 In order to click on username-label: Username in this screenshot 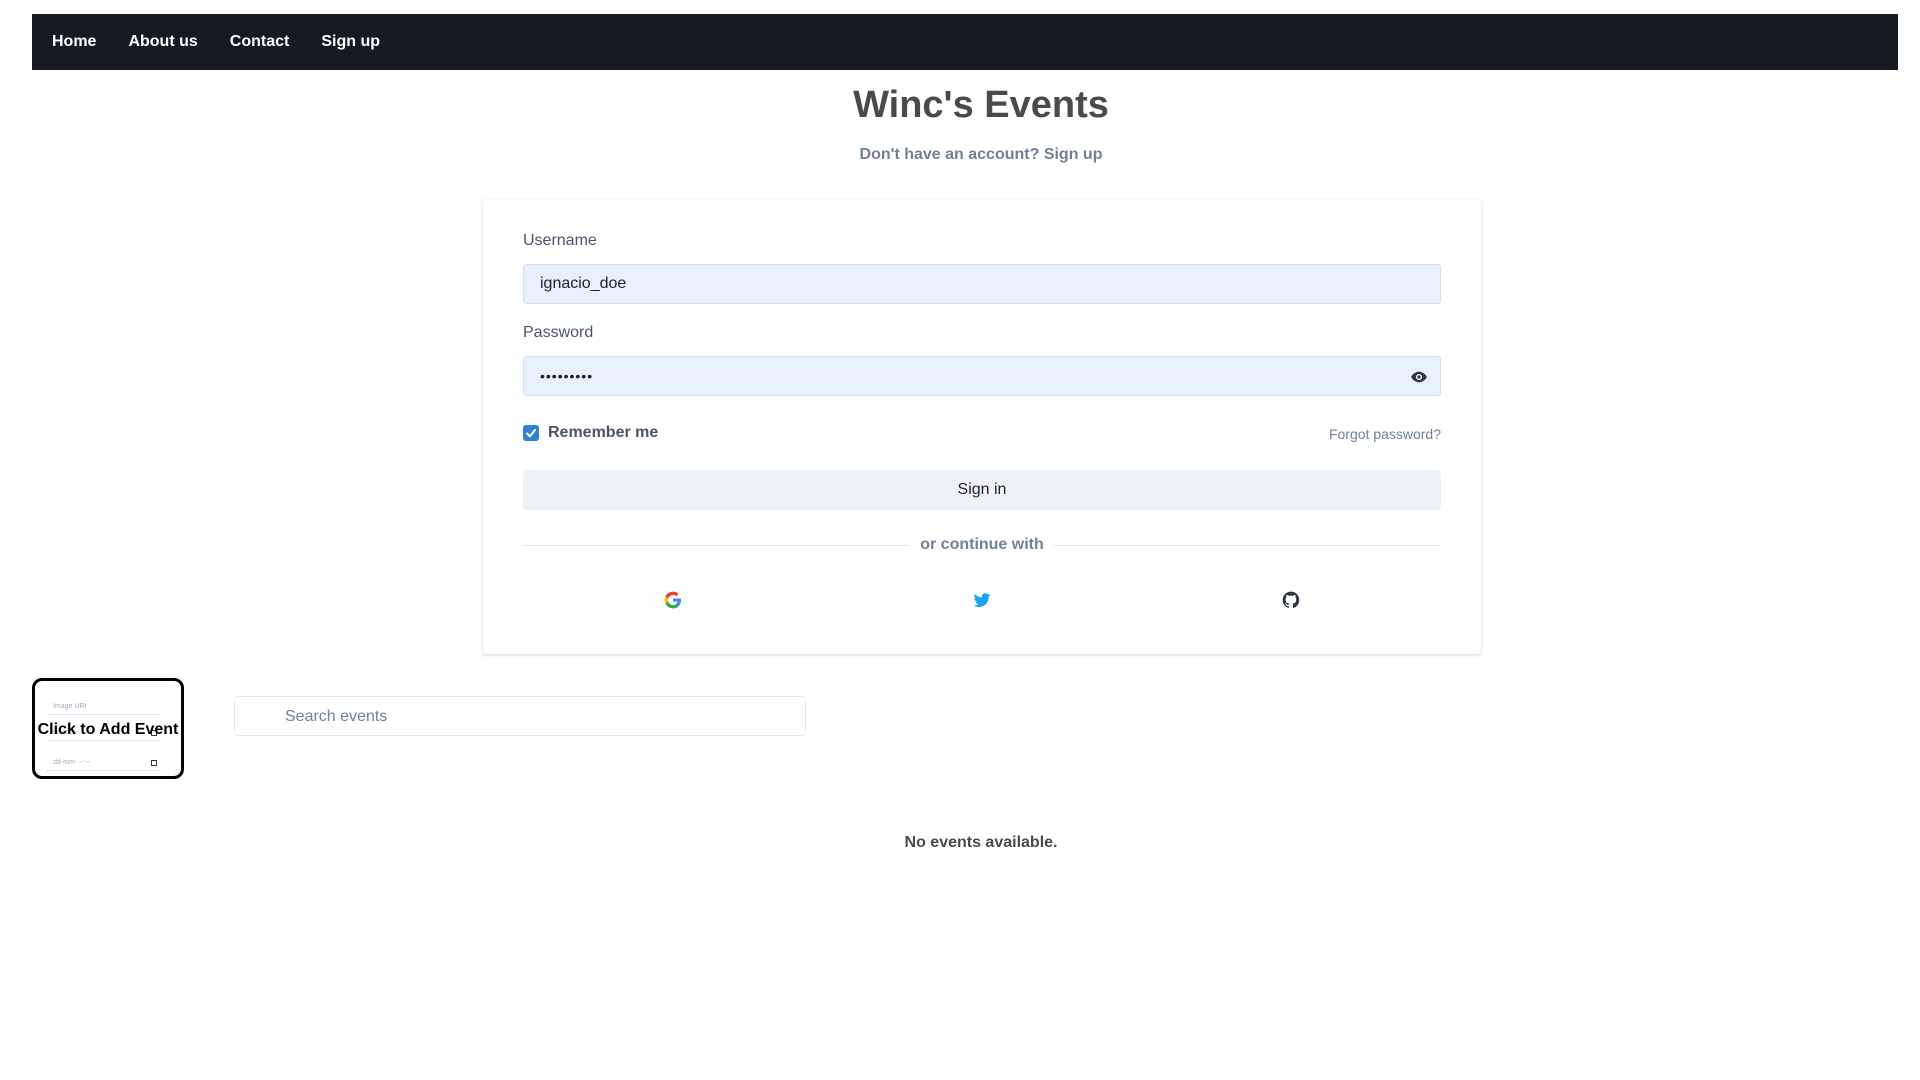, I will do `click(560, 240)`.